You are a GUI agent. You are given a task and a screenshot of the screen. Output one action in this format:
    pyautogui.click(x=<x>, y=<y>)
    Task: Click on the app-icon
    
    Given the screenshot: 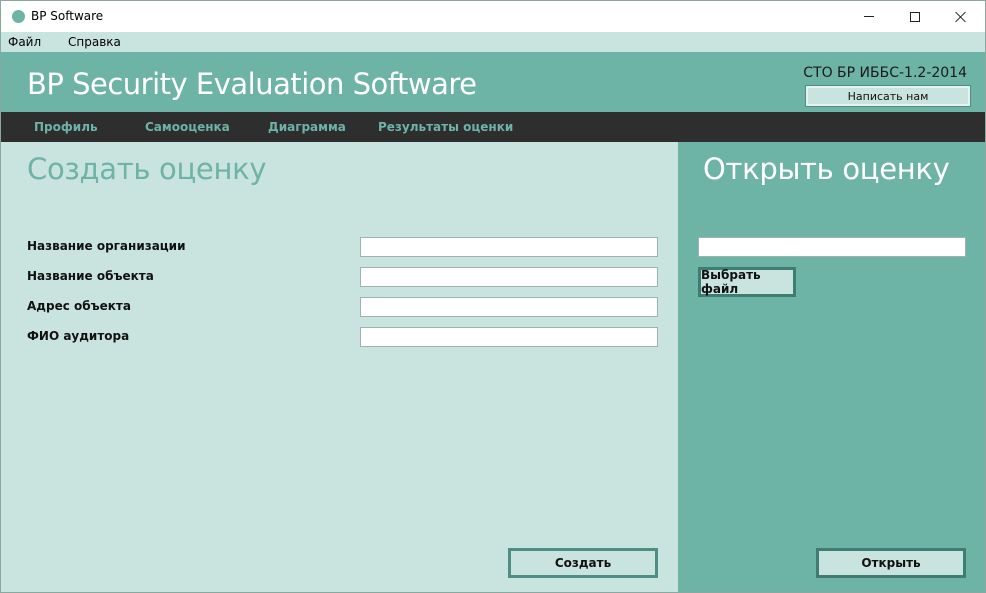 What is the action you would take?
    pyautogui.click(x=18, y=16)
    